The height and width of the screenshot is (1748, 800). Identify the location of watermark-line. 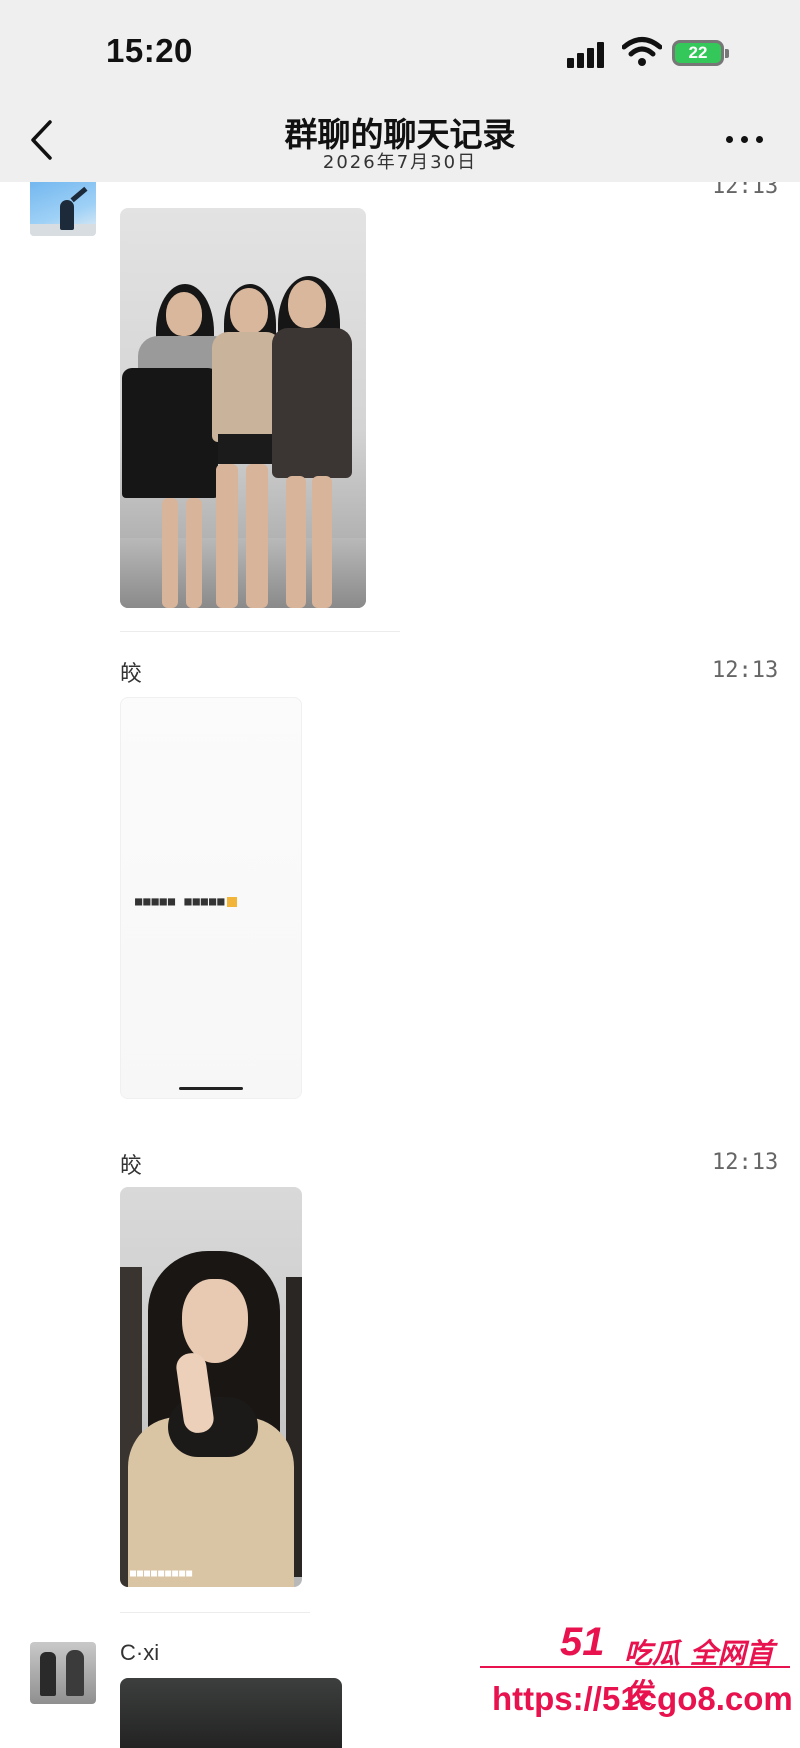
(635, 1667).